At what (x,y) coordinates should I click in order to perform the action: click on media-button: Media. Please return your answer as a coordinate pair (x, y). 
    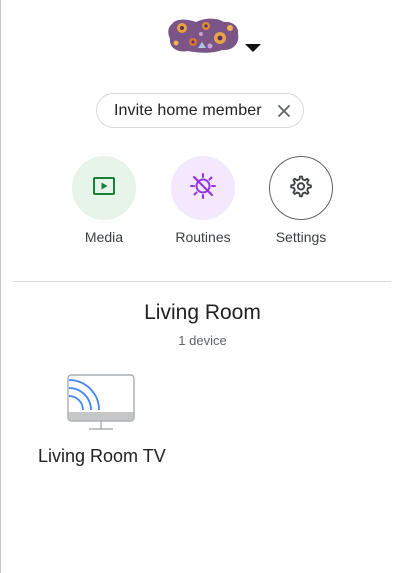
    Looking at the image, I should click on (104, 200).